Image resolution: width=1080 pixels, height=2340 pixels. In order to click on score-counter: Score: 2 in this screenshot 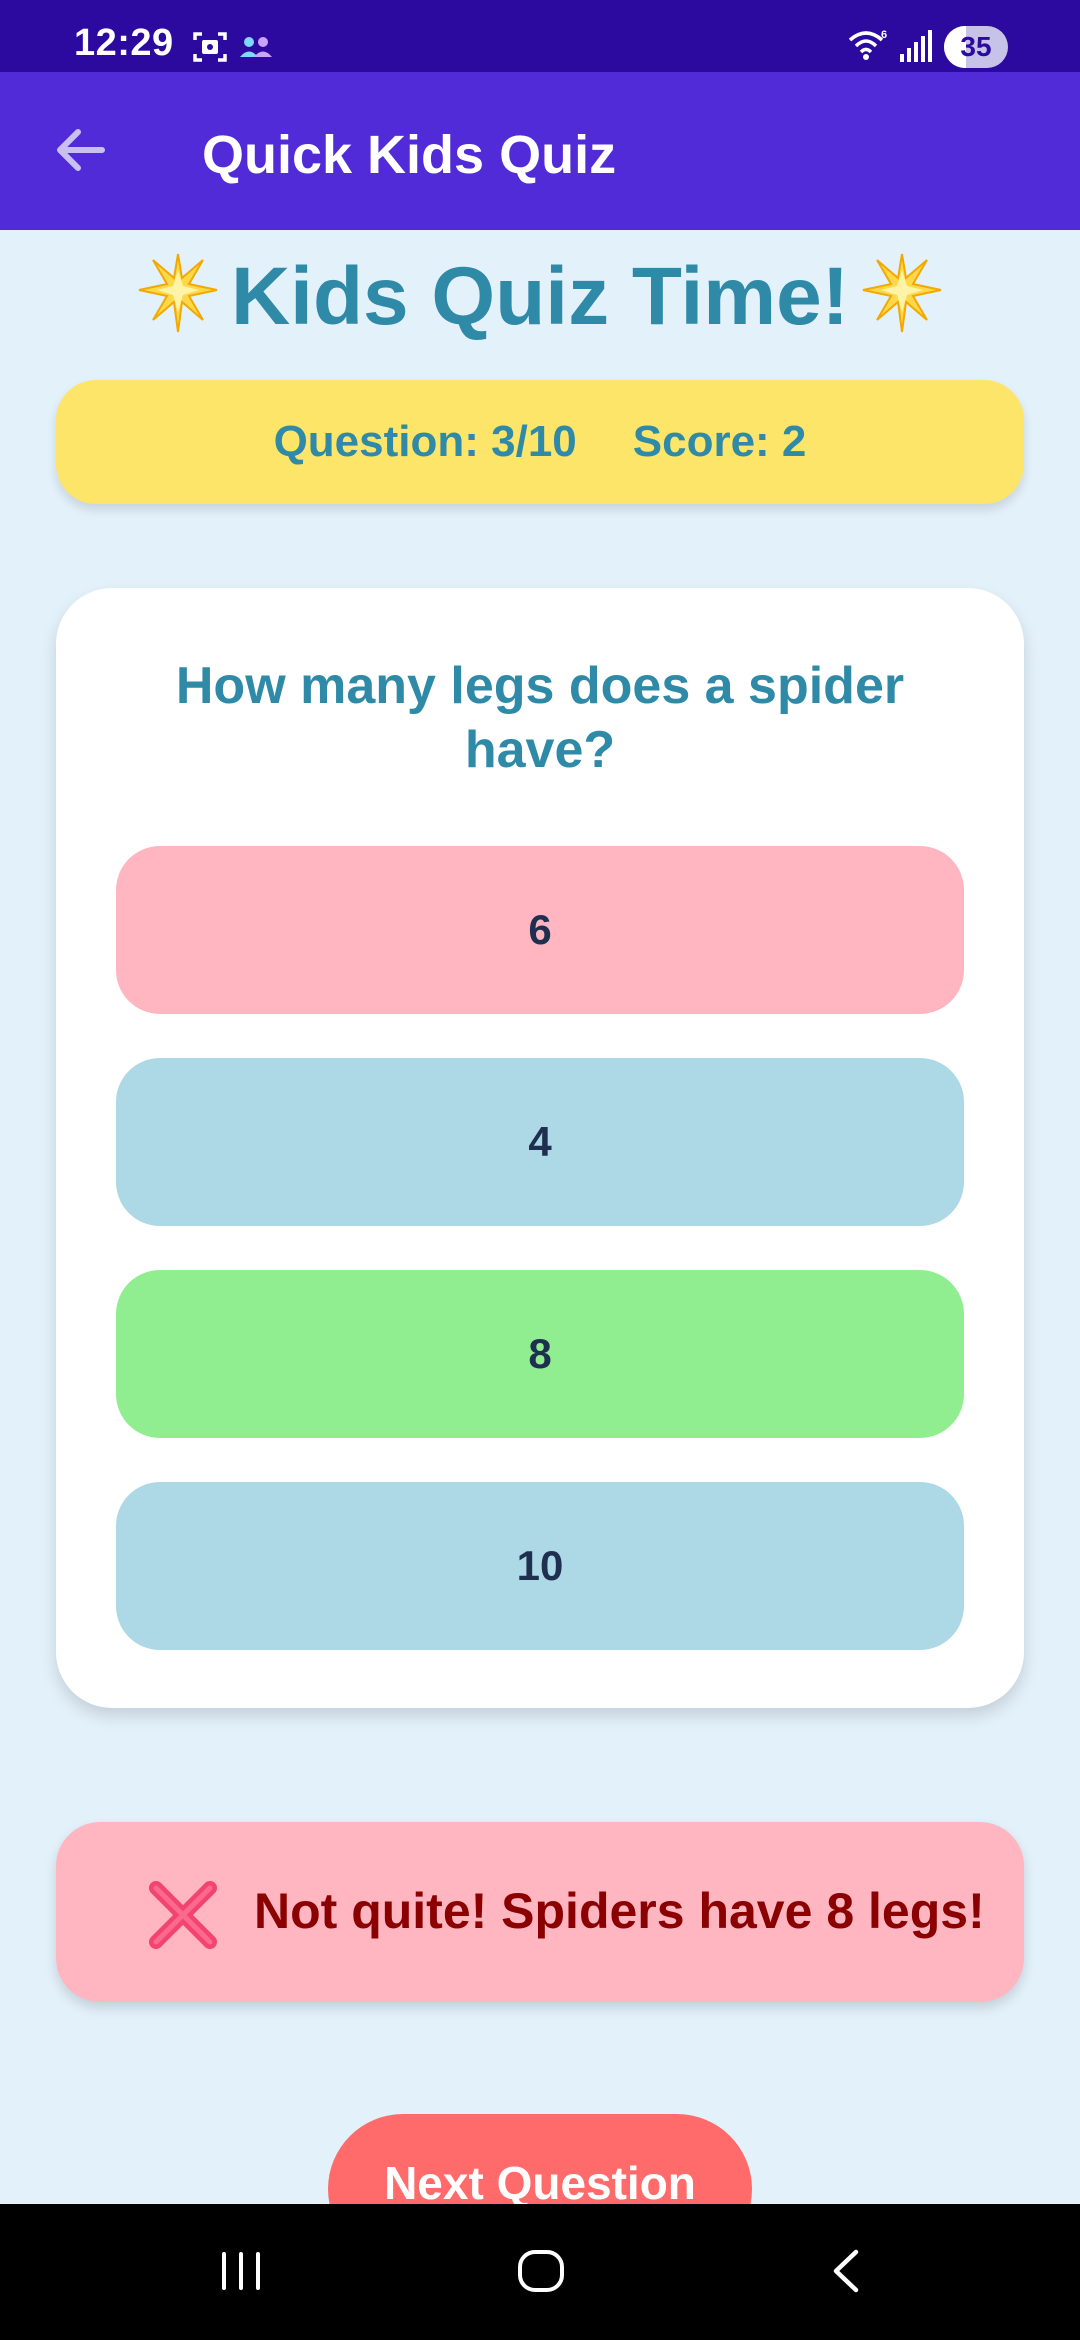, I will do `click(719, 441)`.